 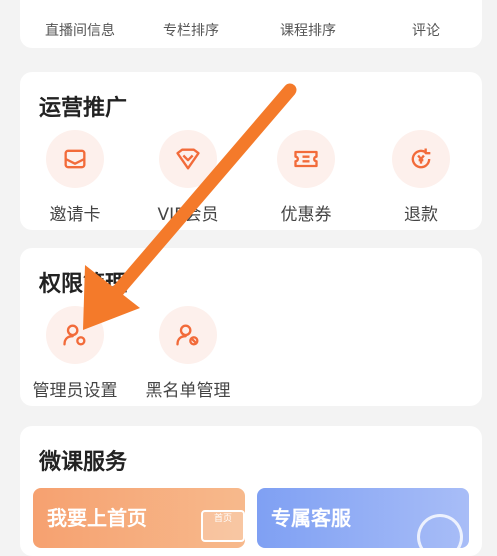 I want to click on admin-settings-button: 管理员设置, so click(x=75, y=353).